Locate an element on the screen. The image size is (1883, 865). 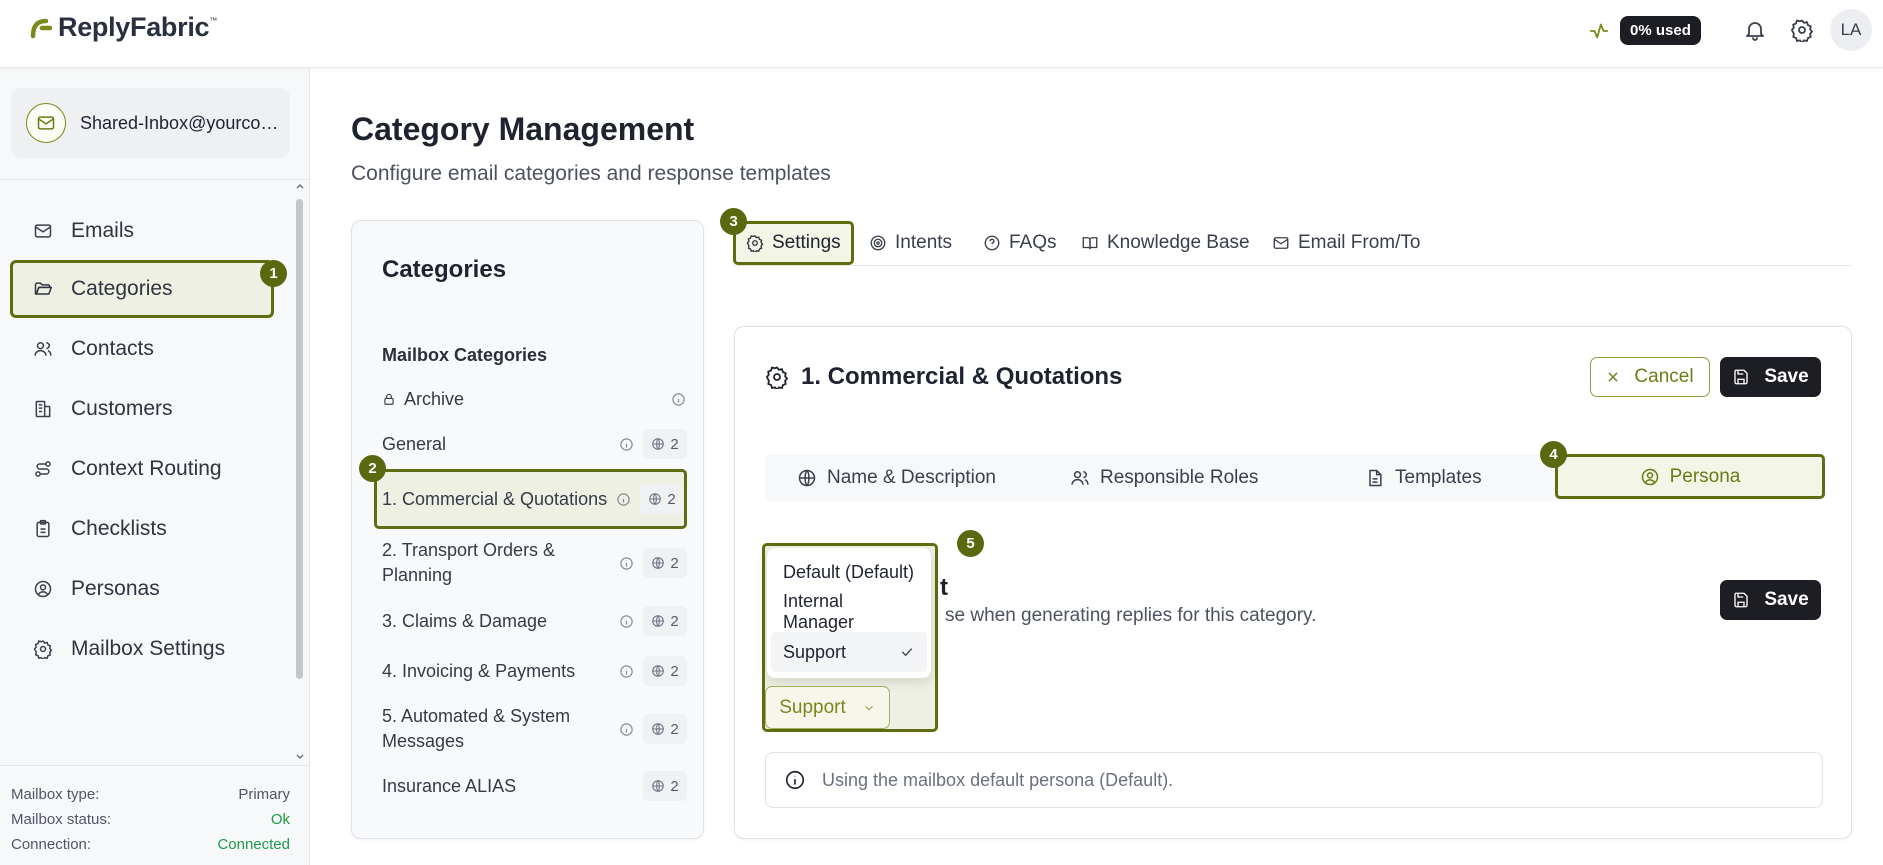
category-label: General is located at coordinates (414, 443).